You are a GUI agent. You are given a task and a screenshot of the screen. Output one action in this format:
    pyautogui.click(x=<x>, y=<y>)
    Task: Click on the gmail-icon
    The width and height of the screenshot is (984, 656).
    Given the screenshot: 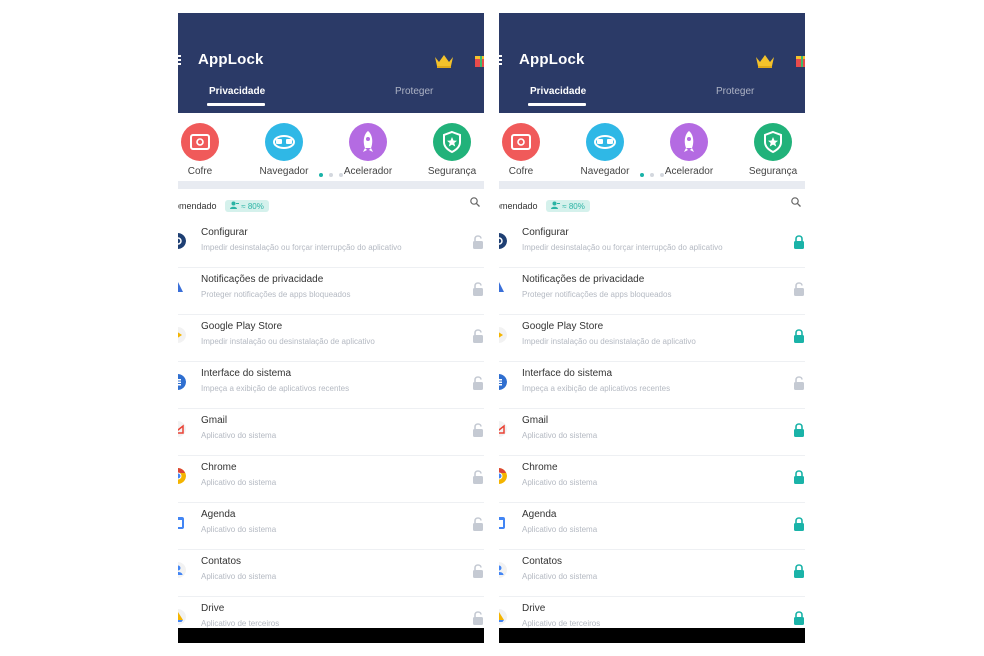 What is the action you would take?
    pyautogui.click(x=182, y=429)
    